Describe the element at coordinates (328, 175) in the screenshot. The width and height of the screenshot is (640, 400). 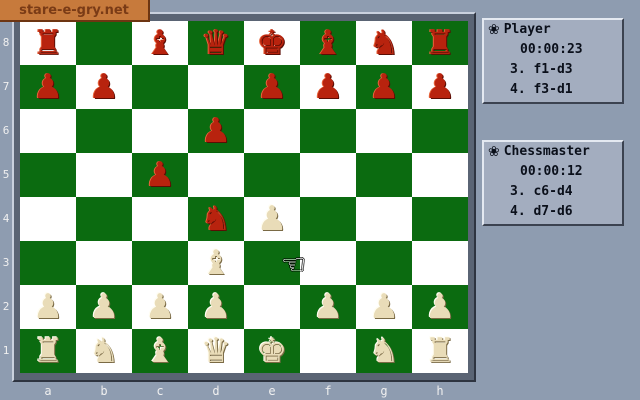
I see `square-f5` at that location.